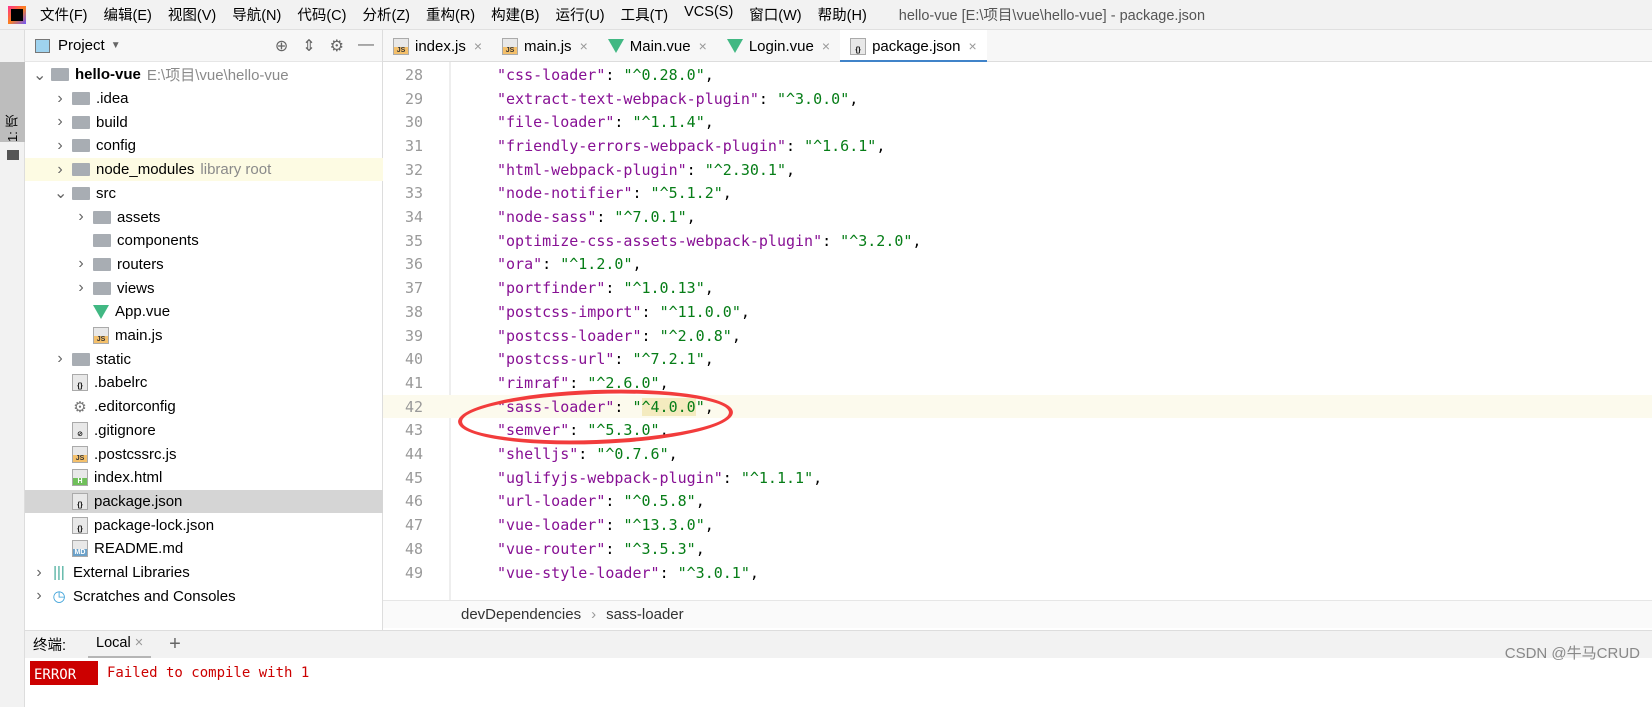 Image resolution: width=1652 pixels, height=707 pixels. Describe the element at coordinates (515, 14) in the screenshot. I see `menu-item: 构建(B)` at that location.